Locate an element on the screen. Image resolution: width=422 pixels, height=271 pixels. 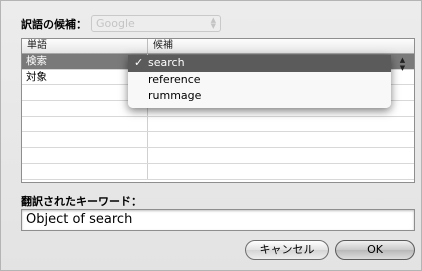
candidate-label: 訳語の候補： is located at coordinates (54, 24).